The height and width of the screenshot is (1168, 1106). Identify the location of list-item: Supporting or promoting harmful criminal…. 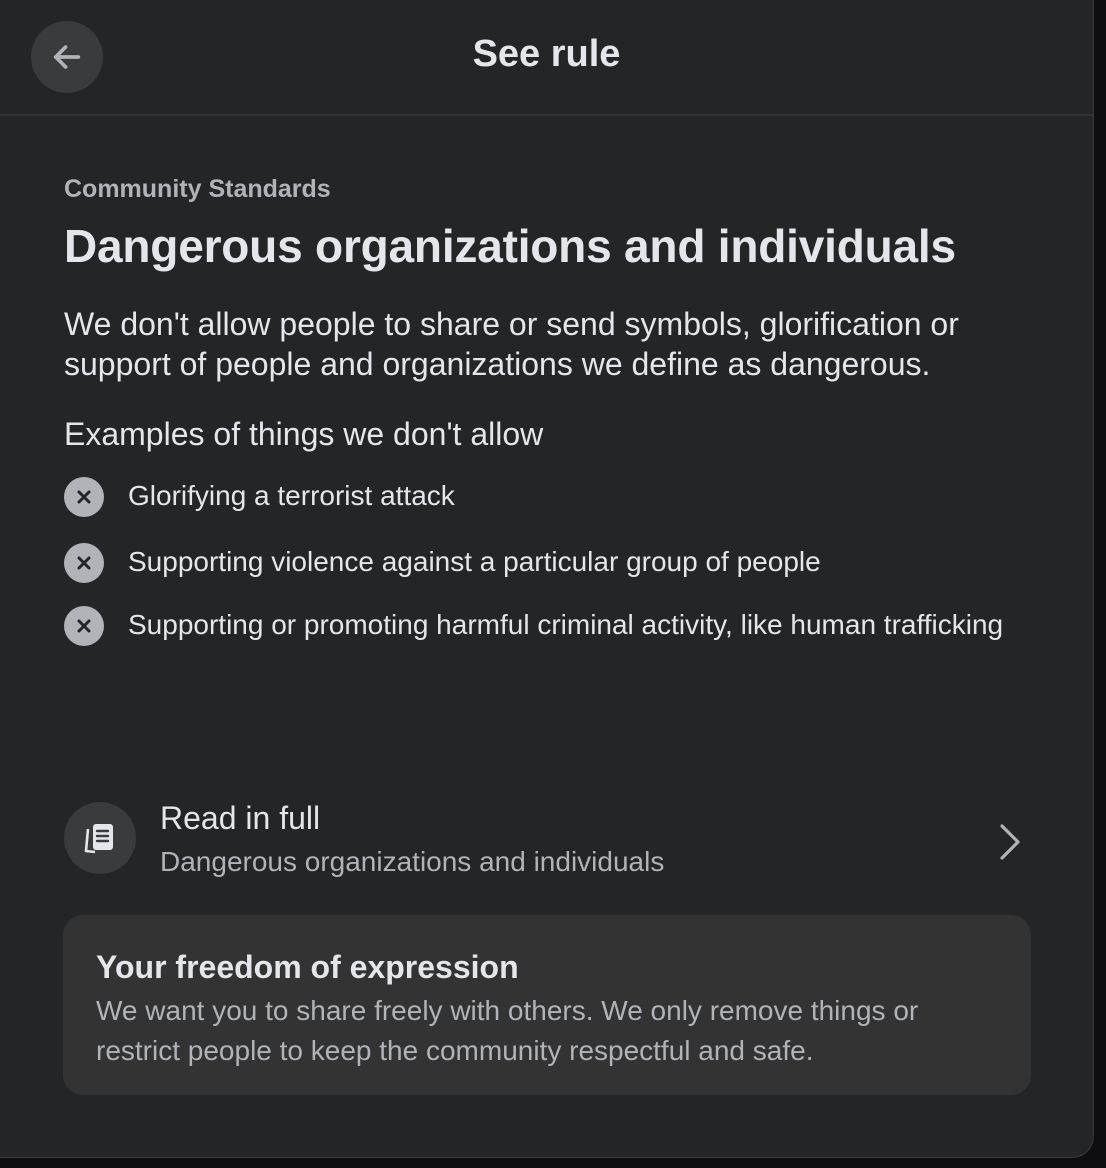
(547, 625).